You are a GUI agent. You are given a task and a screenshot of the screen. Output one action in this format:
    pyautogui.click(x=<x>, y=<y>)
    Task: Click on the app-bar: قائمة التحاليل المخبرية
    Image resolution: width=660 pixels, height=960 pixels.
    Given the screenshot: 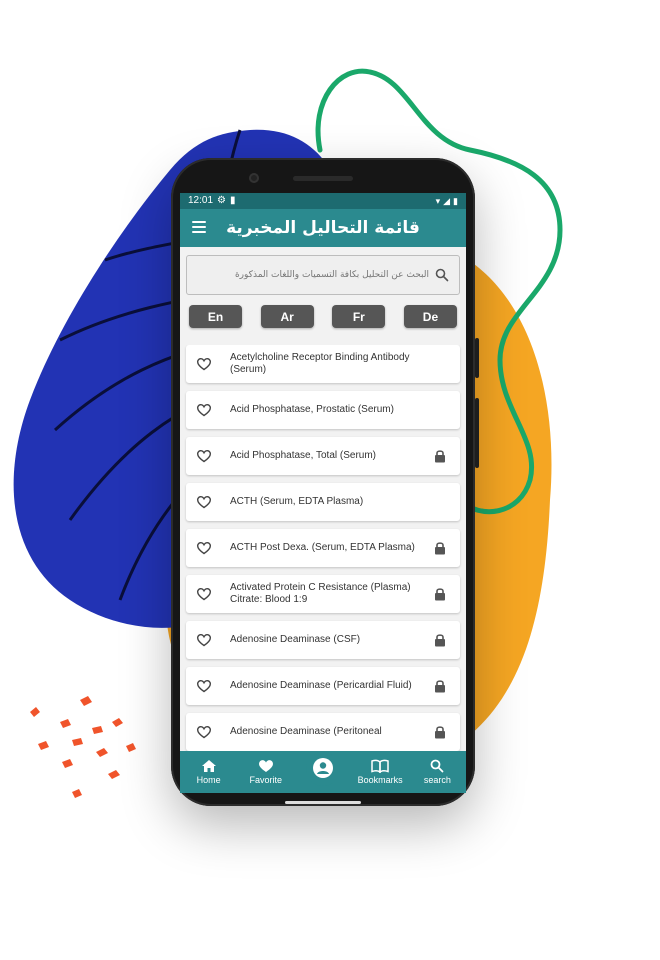 What is the action you would take?
    pyautogui.click(x=323, y=228)
    